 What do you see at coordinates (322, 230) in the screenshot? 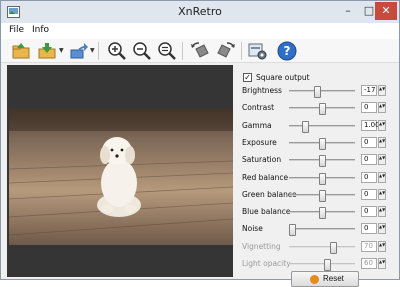
I see `noise-slider` at bounding box center [322, 230].